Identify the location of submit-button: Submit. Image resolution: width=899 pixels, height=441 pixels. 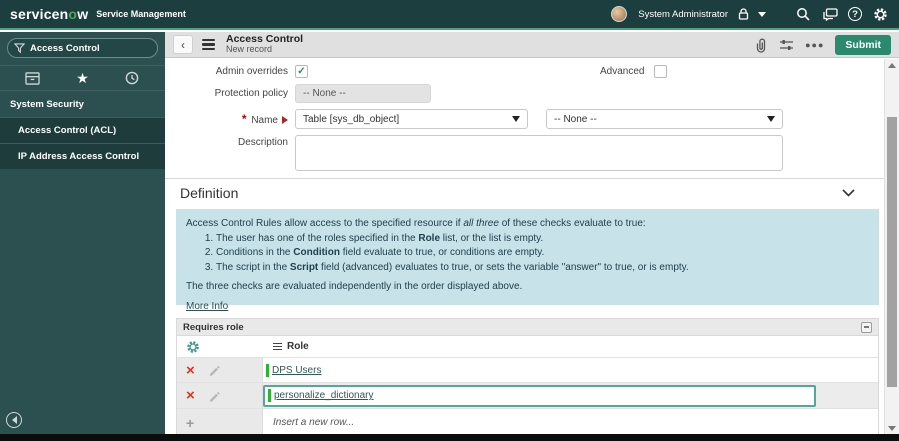
(863, 44).